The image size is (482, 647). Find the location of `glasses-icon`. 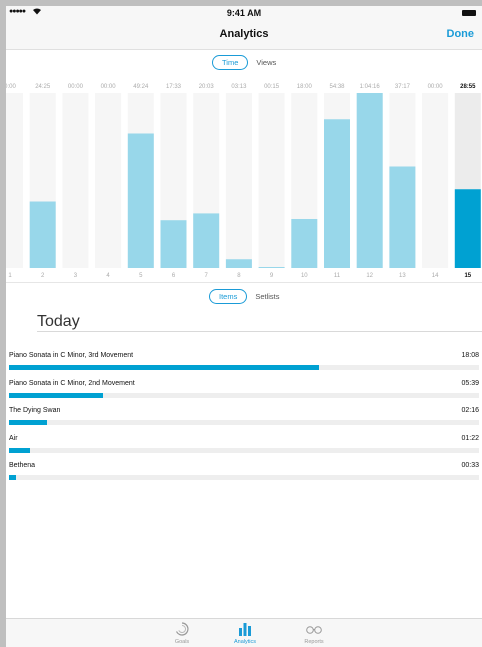

glasses-icon is located at coordinates (314, 629).